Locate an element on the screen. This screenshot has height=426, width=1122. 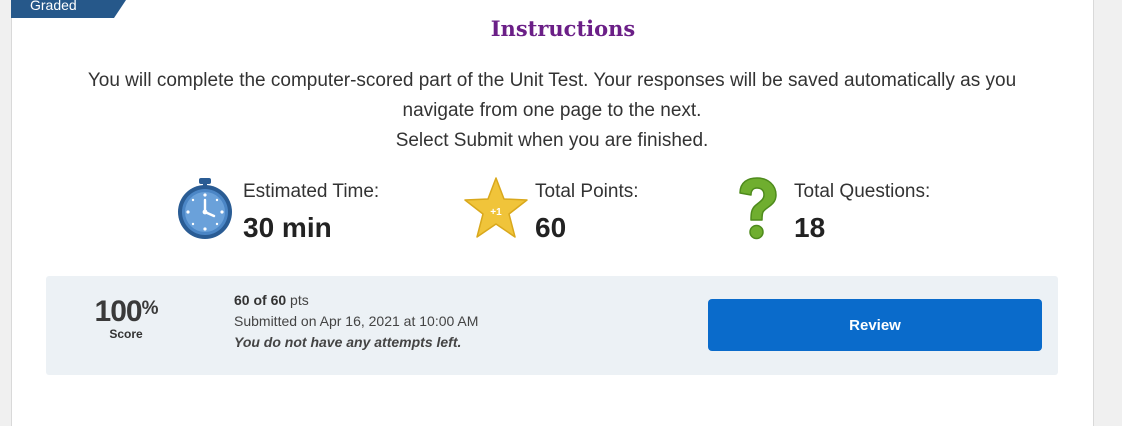
left-gutter is located at coordinates (6, 213).